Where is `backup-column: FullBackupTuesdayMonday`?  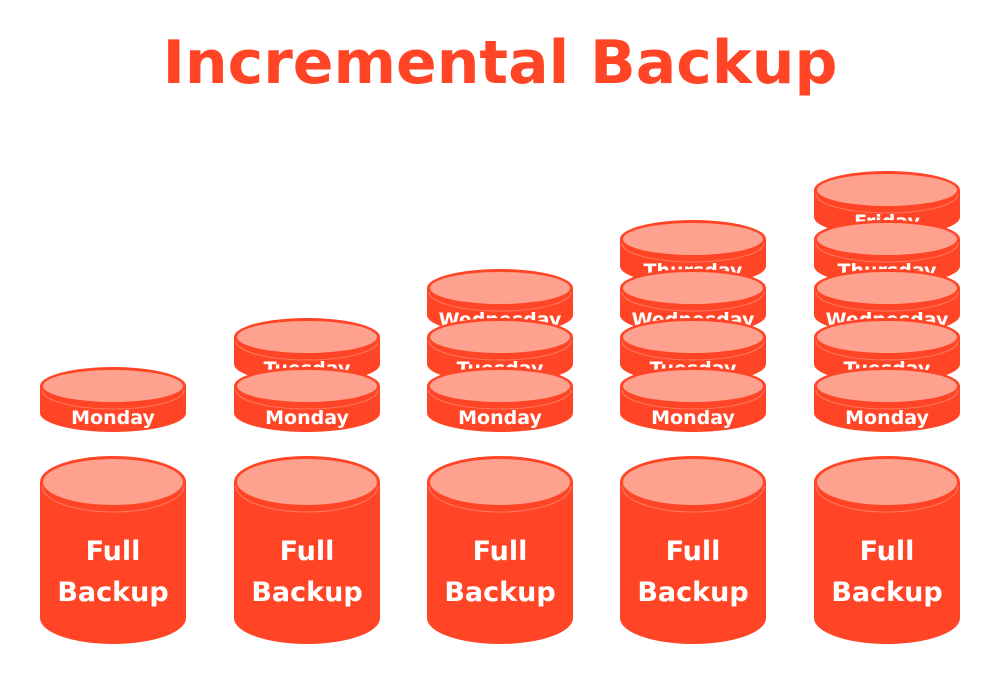 backup-column: FullBackupTuesdayMonday is located at coordinates (307, 481).